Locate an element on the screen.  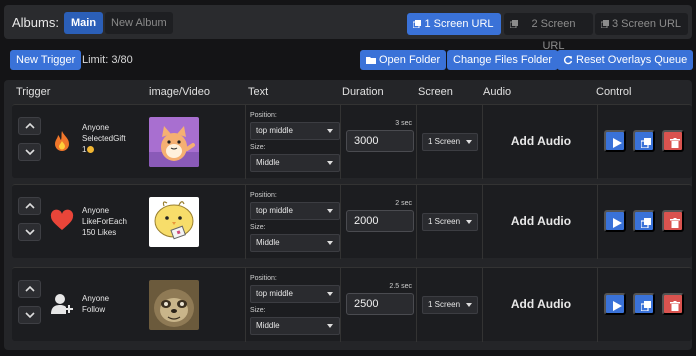
duration-settings: 2 sec 2000 is located at coordinates (379, 222).